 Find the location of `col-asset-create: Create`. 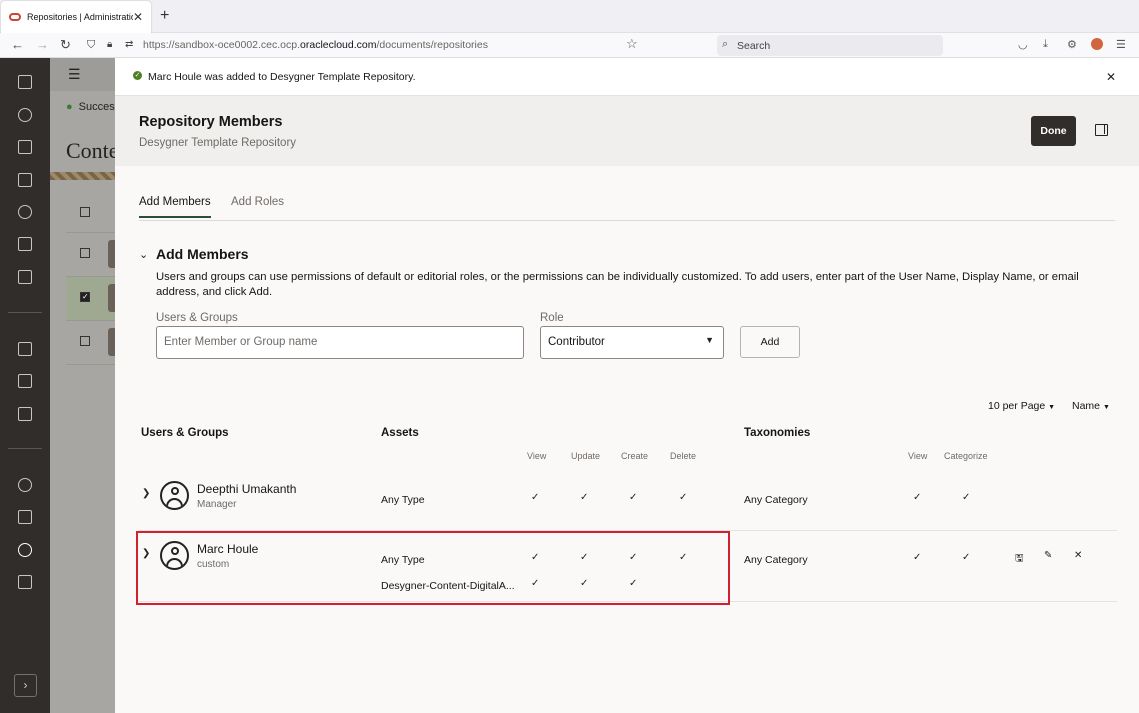

col-asset-create: Create is located at coordinates (635, 456).